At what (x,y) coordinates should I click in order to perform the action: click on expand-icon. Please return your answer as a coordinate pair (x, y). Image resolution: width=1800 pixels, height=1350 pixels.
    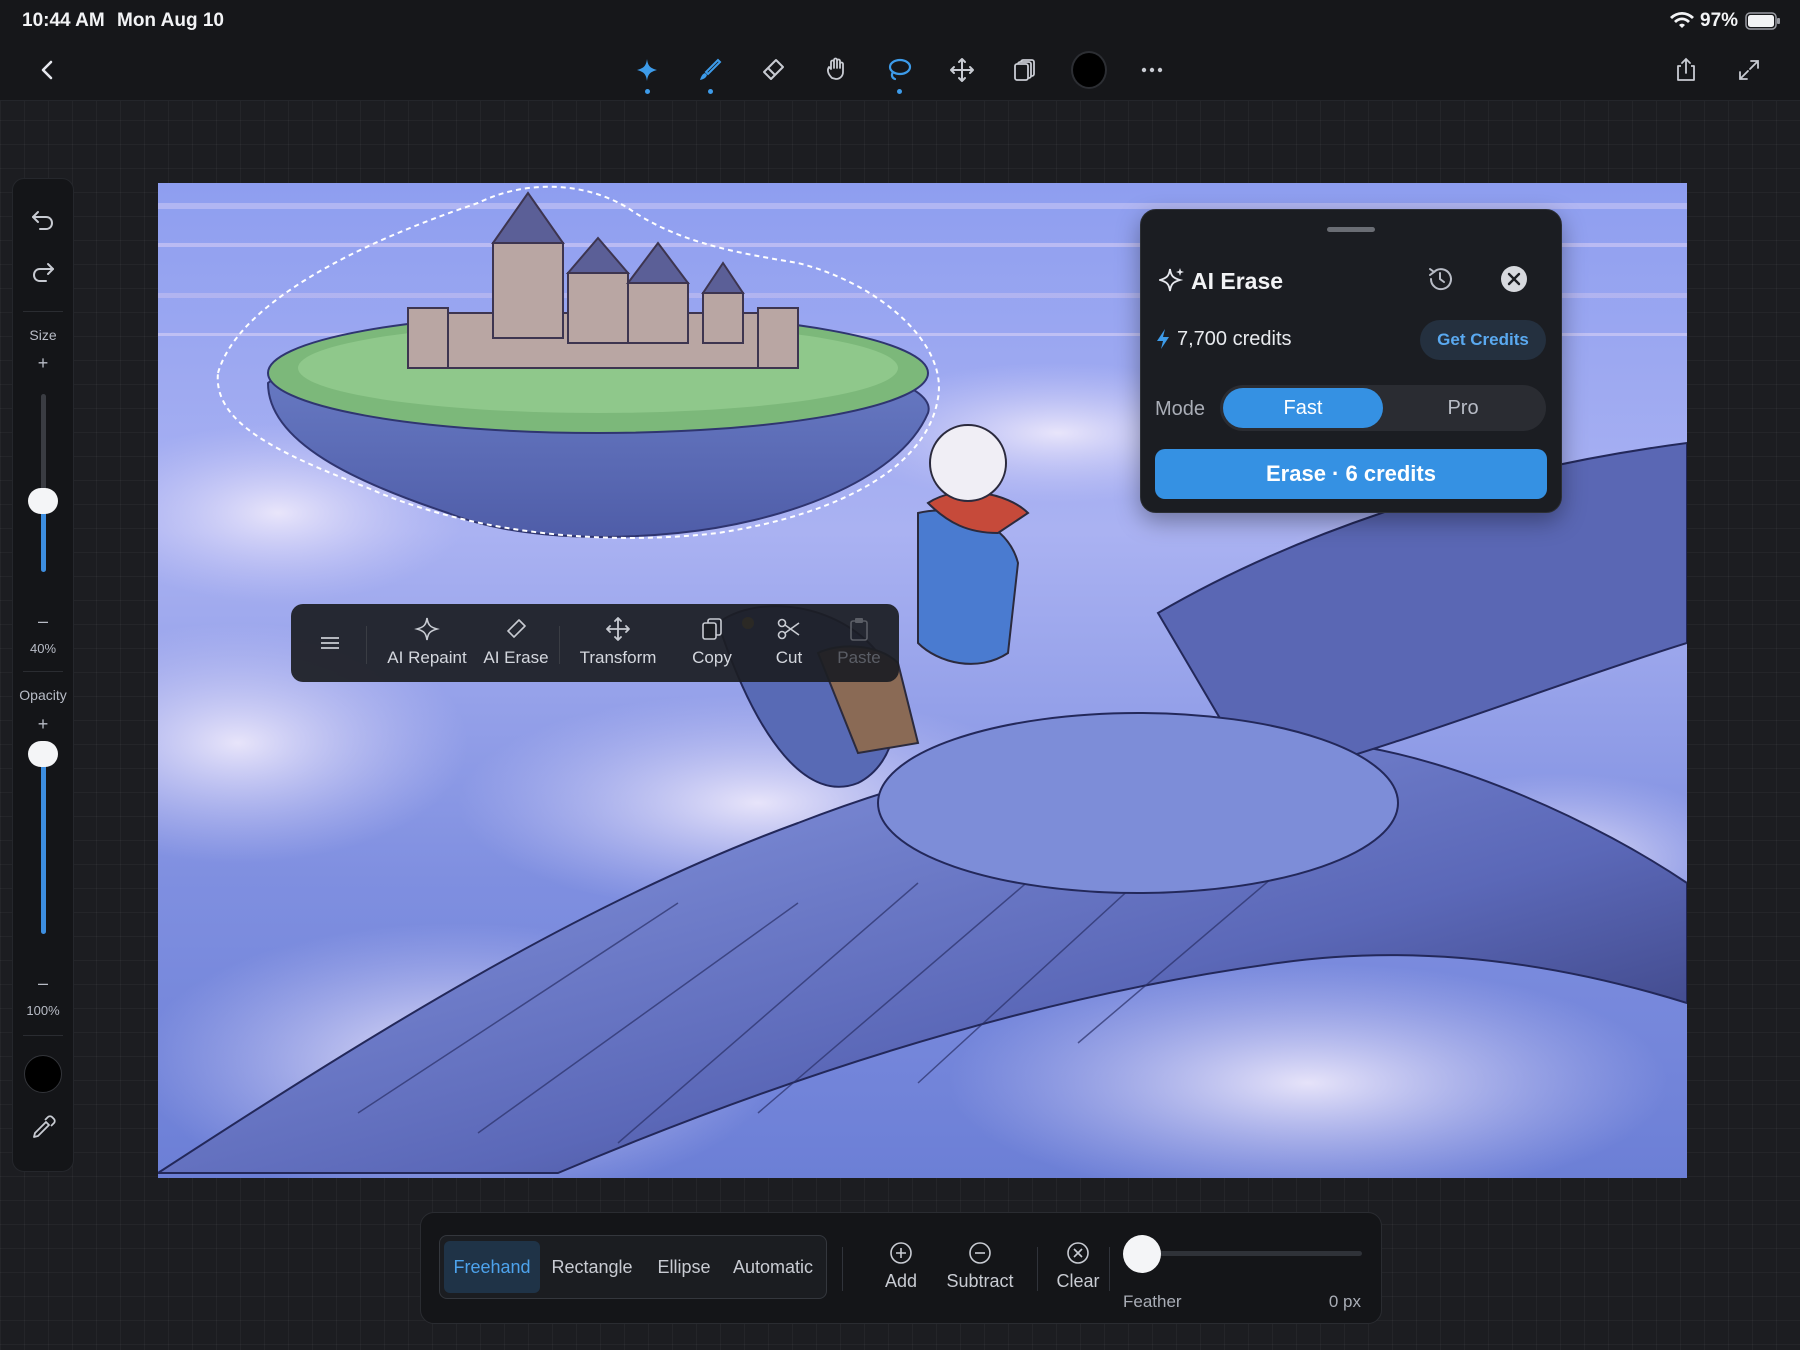
    Looking at the image, I should click on (1749, 70).